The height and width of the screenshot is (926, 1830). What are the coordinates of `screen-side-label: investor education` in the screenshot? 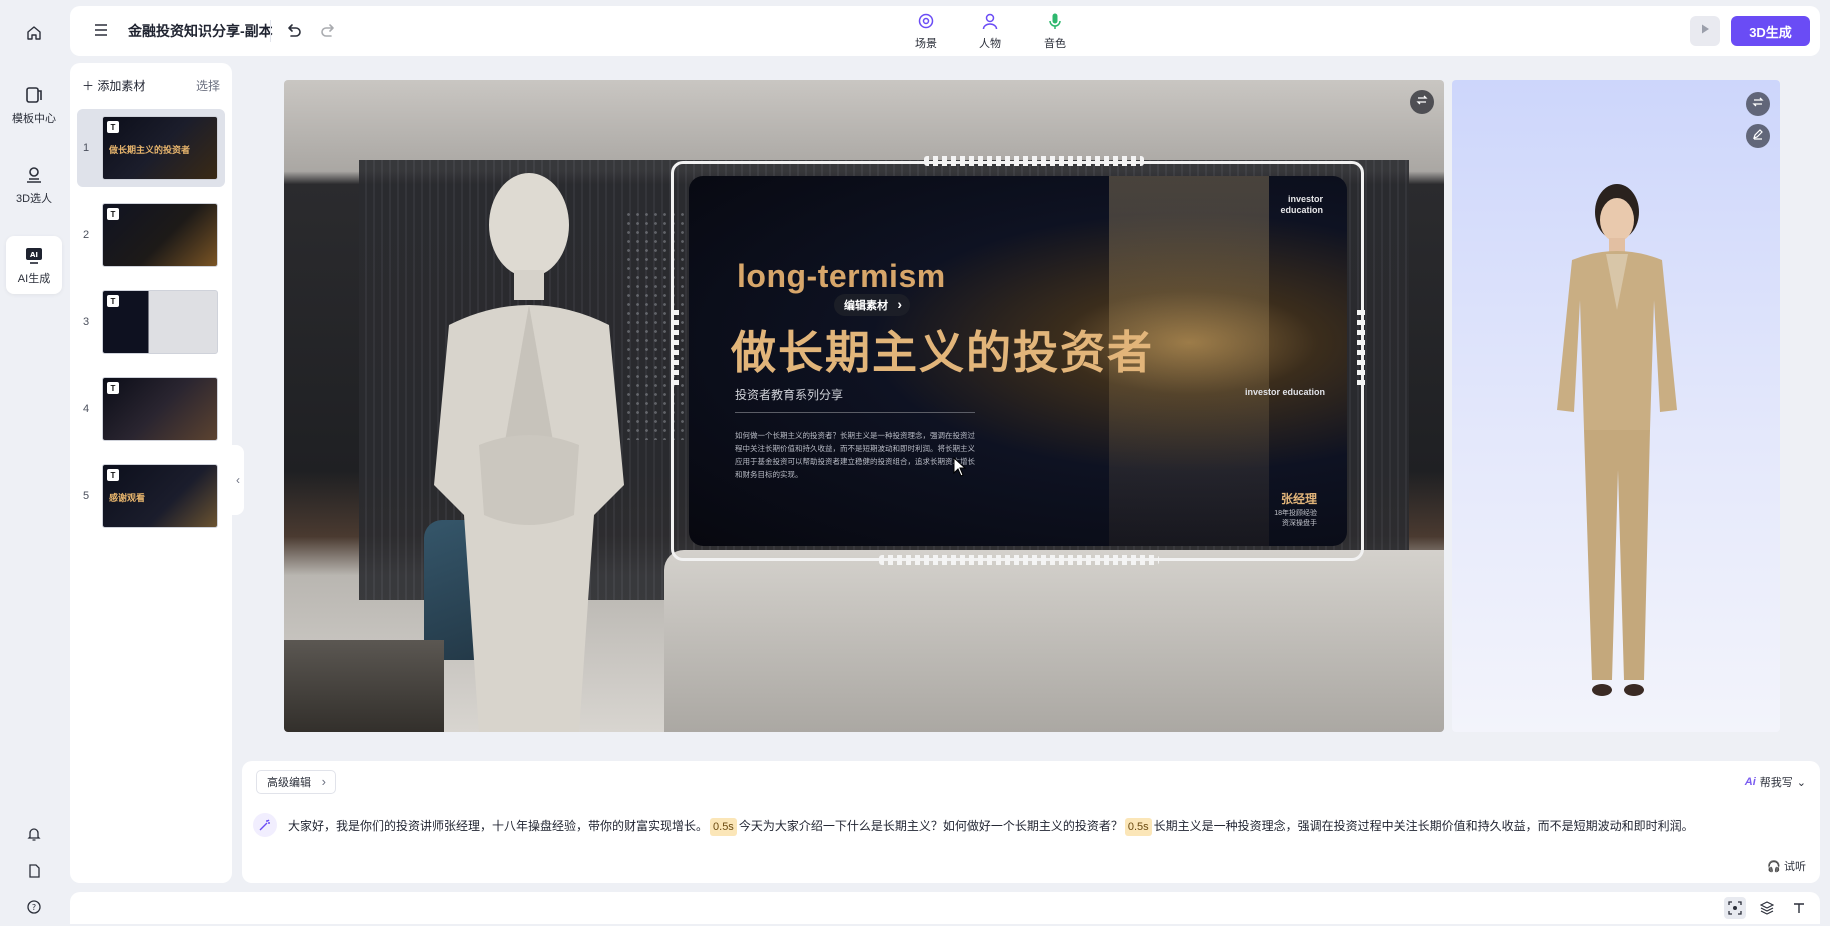 It's located at (1284, 392).